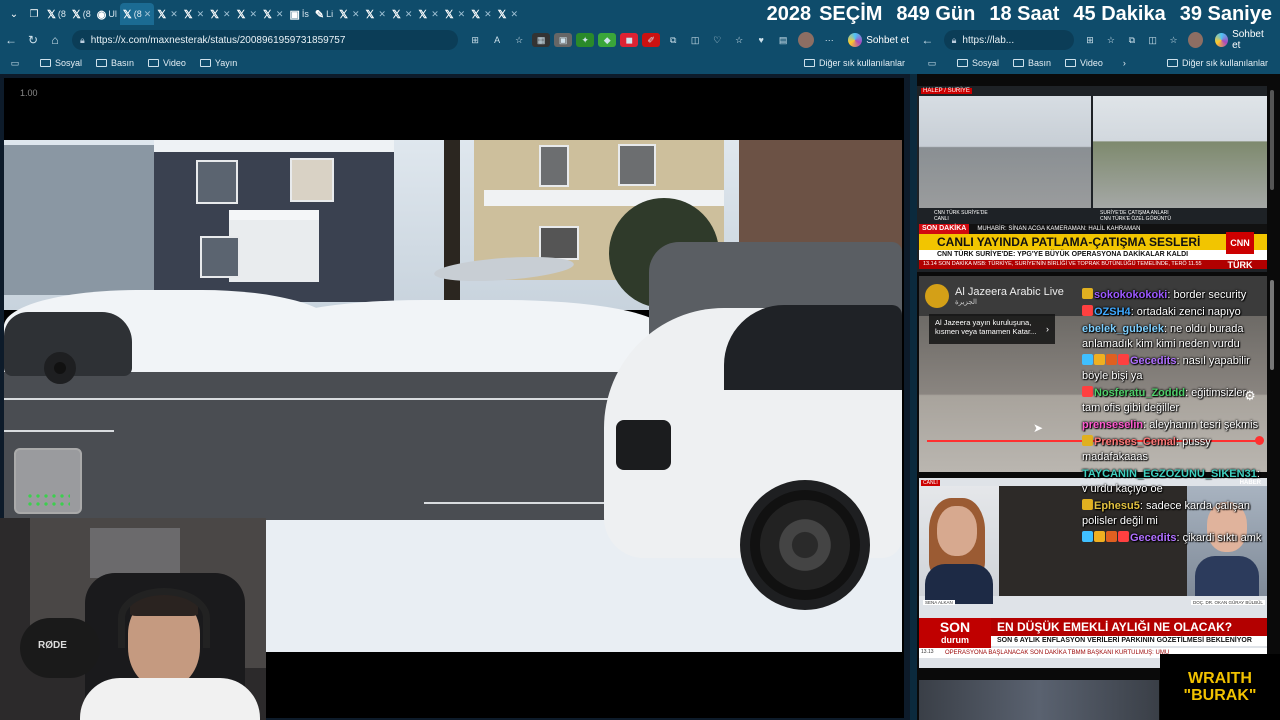 Image resolution: width=1280 pixels, height=720 pixels. I want to click on extension-icon: ✐, so click(651, 40).